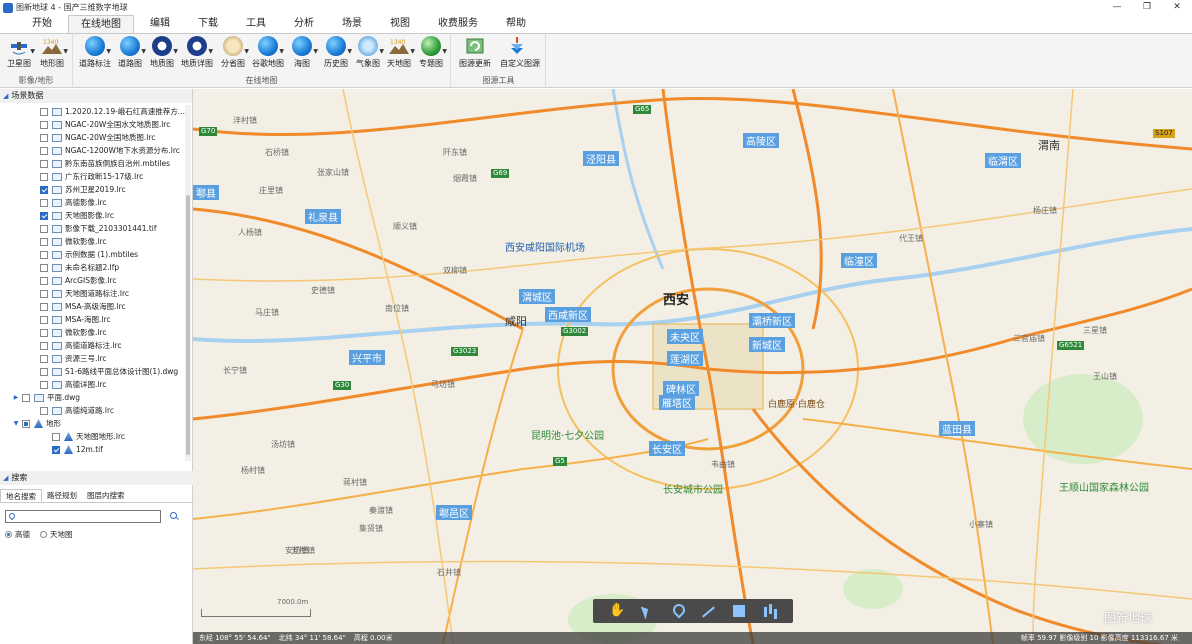 Image resolution: width=1192 pixels, height=644 pixels. What do you see at coordinates (92, 189) in the screenshot?
I see `layer-tree-row: 苏州卫星2019.lrc` at bounding box center [92, 189].